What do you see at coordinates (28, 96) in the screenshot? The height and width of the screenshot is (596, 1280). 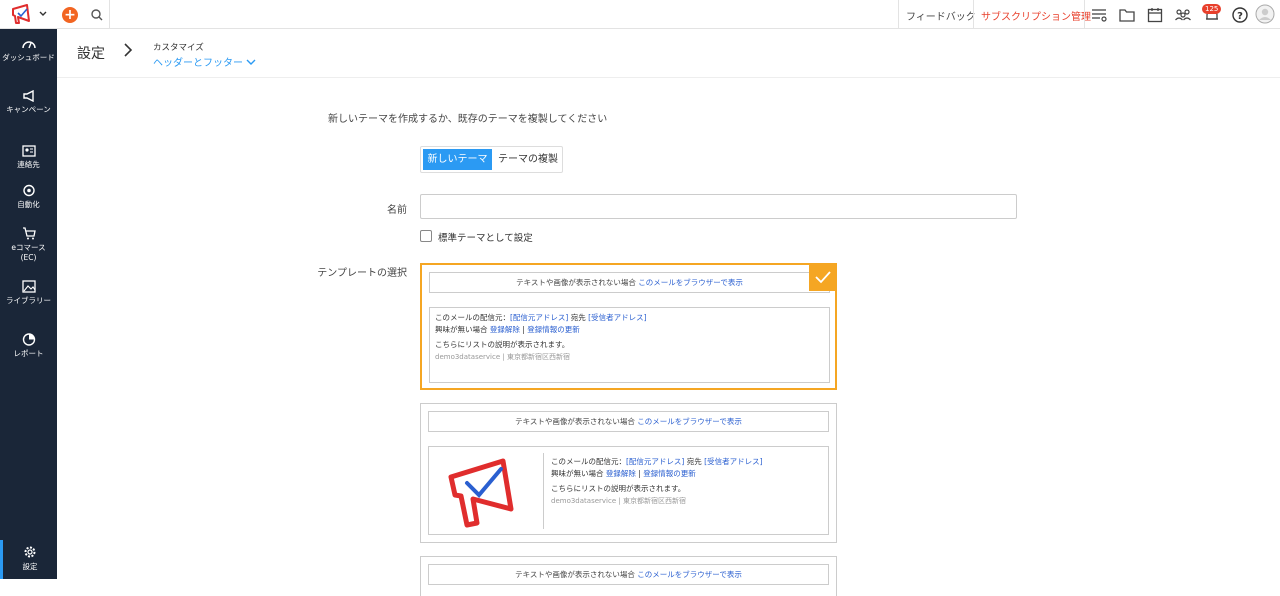 I see `megaphone-icon` at bounding box center [28, 96].